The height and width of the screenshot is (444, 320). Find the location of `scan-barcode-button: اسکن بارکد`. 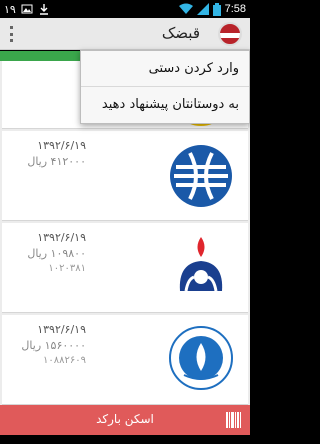

scan-barcode-button: اسکن بارکد is located at coordinates (125, 420).